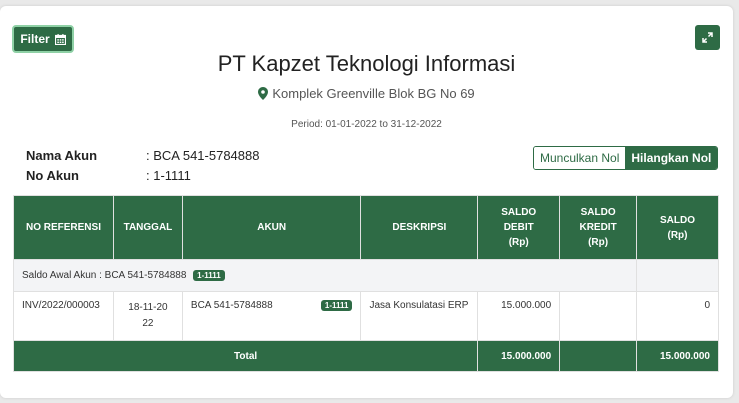 This screenshot has width=739, height=403. Describe the element at coordinates (142, 155) in the screenshot. I see `account-name-row: Nama Akun : BCA 541-5784888` at that location.